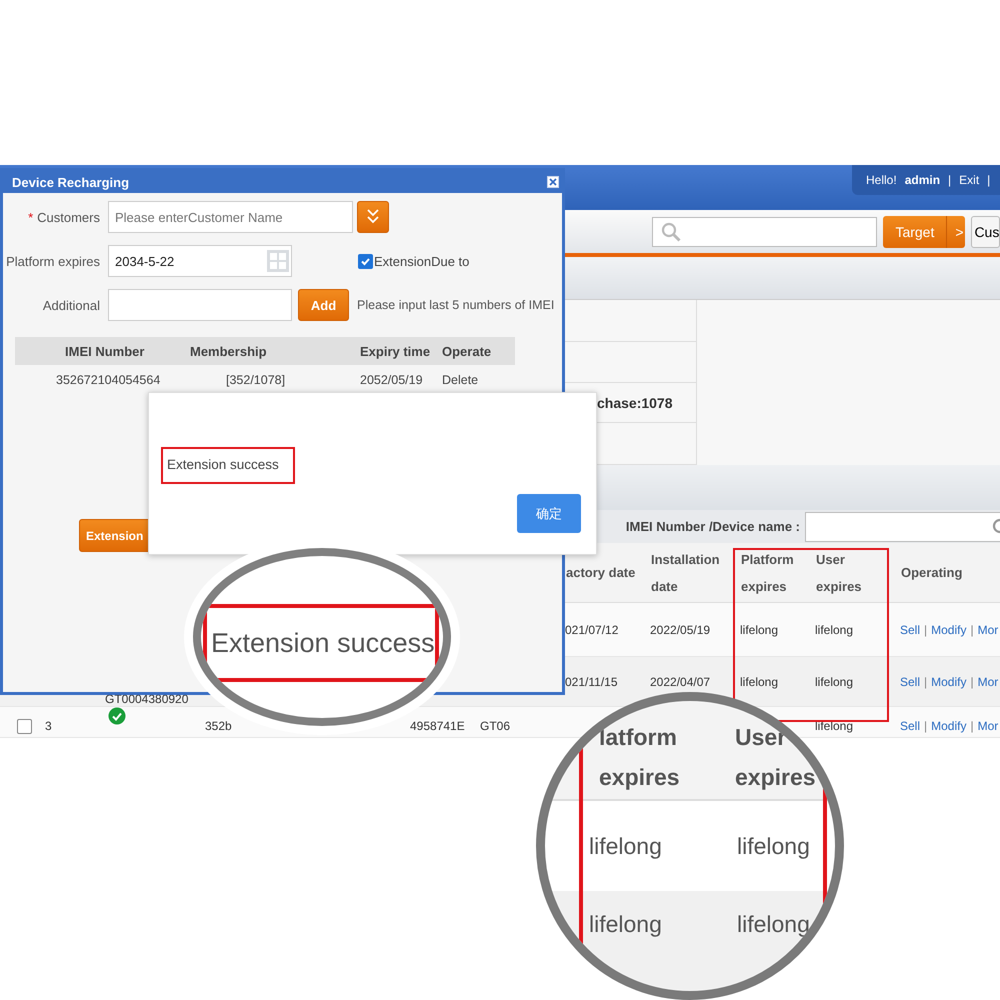 This screenshot has height=1000, width=1000. I want to click on filter-field, so click(902, 527).